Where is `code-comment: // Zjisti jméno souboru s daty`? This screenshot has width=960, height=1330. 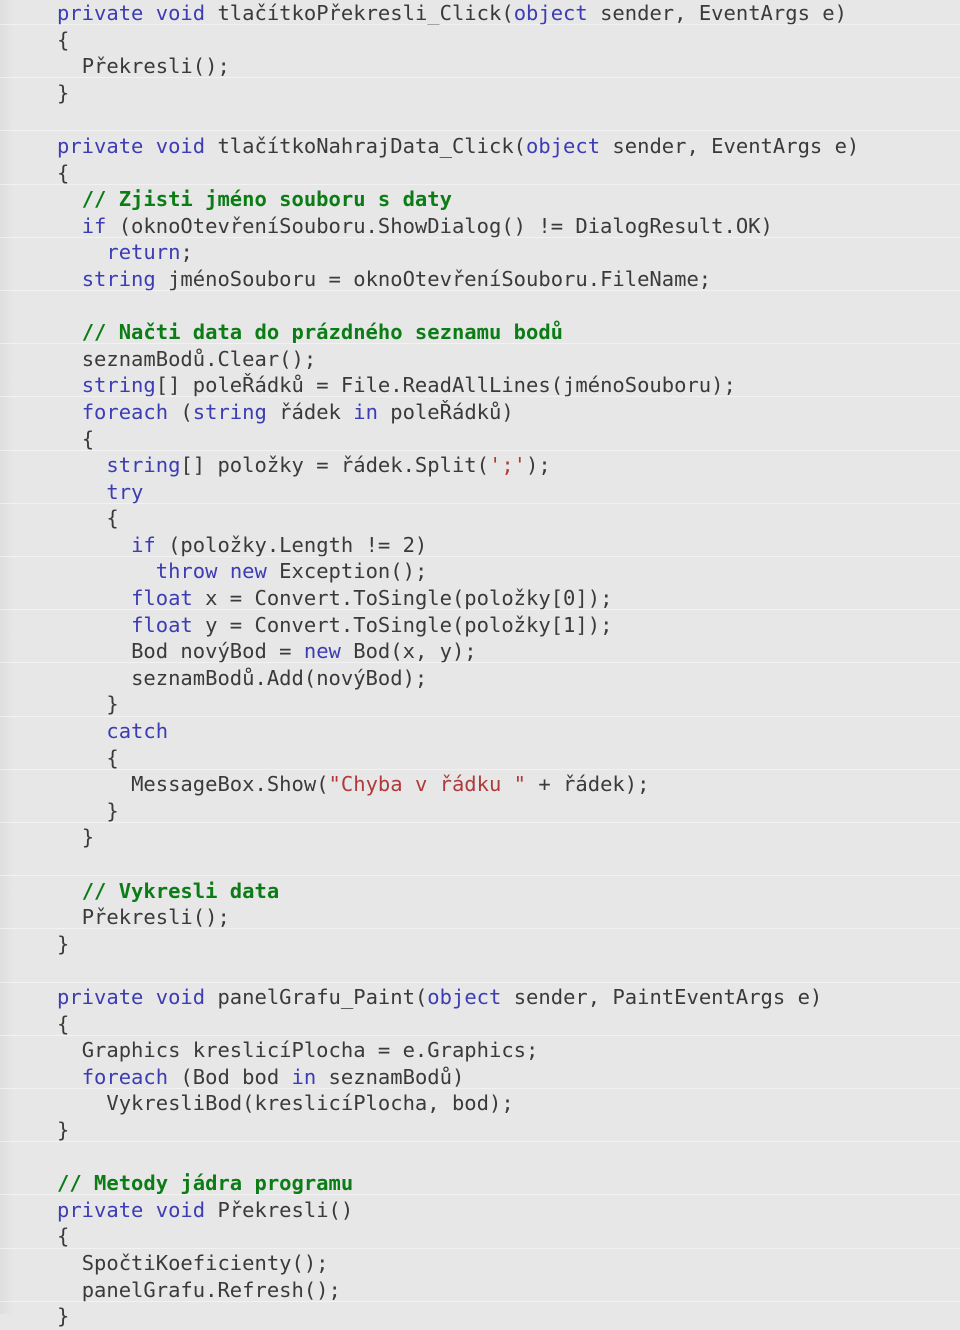
code-comment: // Zjisti jméno souboru s daty is located at coordinates (266, 199).